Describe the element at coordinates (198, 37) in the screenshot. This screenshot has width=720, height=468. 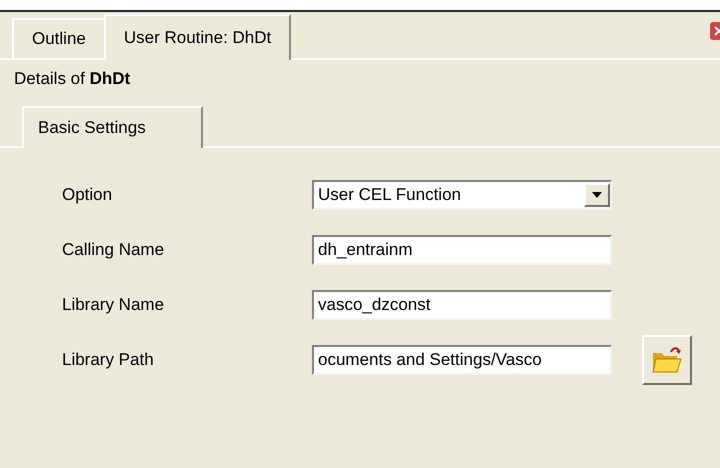
I see `tab: User Routine: DhDt` at that location.